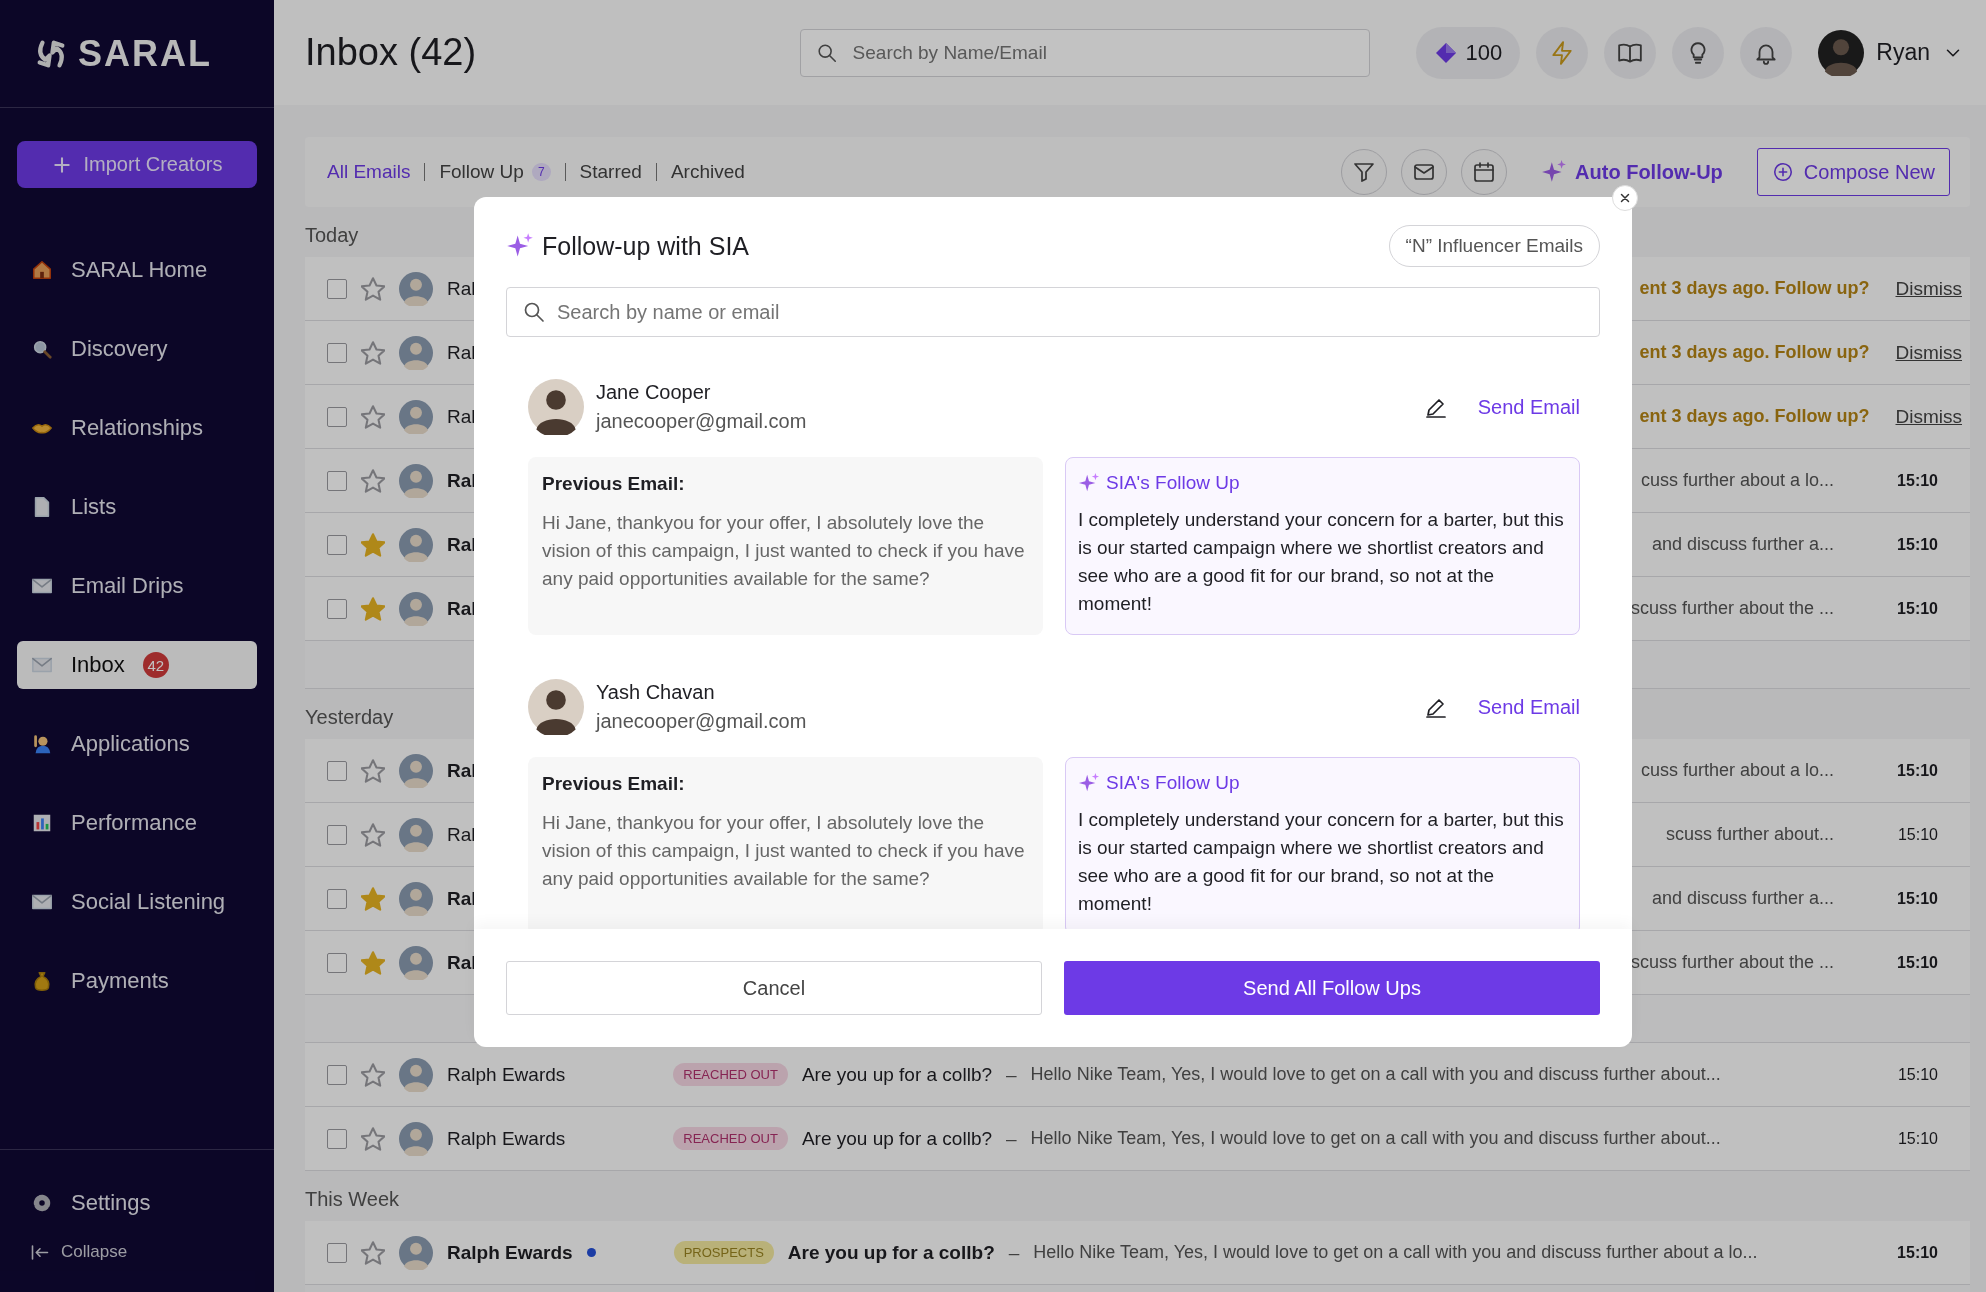 The height and width of the screenshot is (1292, 1986). I want to click on nav-item: Payments, so click(137, 981).